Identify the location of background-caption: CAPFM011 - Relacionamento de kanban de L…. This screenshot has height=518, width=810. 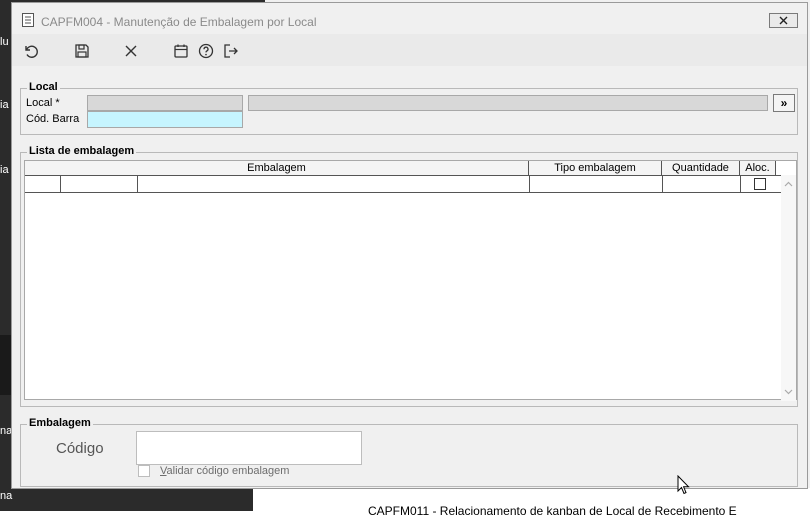
(552, 511).